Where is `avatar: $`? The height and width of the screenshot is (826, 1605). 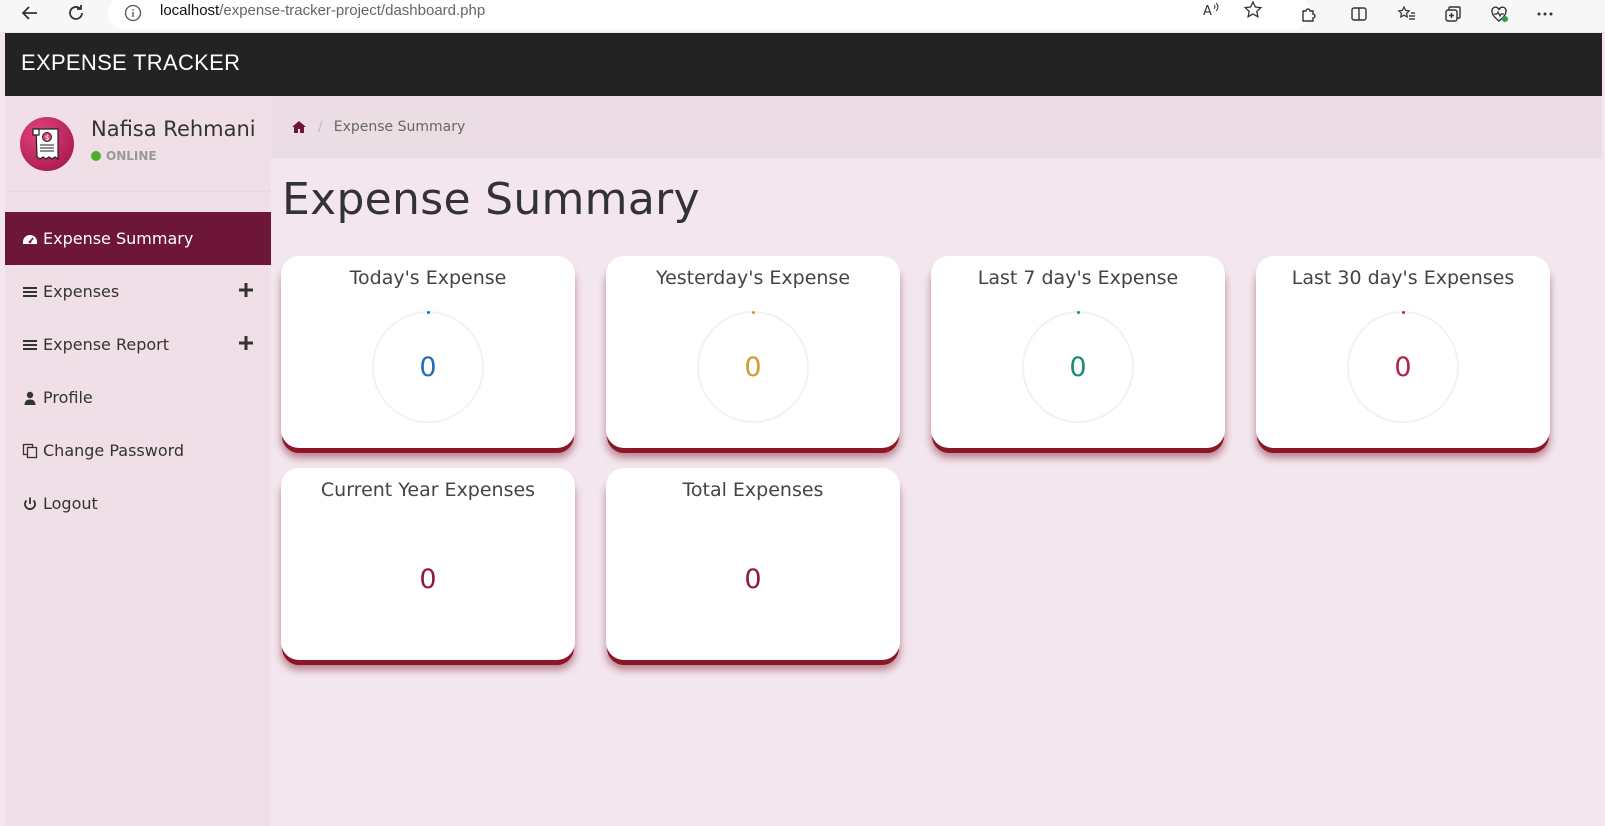
avatar: $ is located at coordinates (47, 144).